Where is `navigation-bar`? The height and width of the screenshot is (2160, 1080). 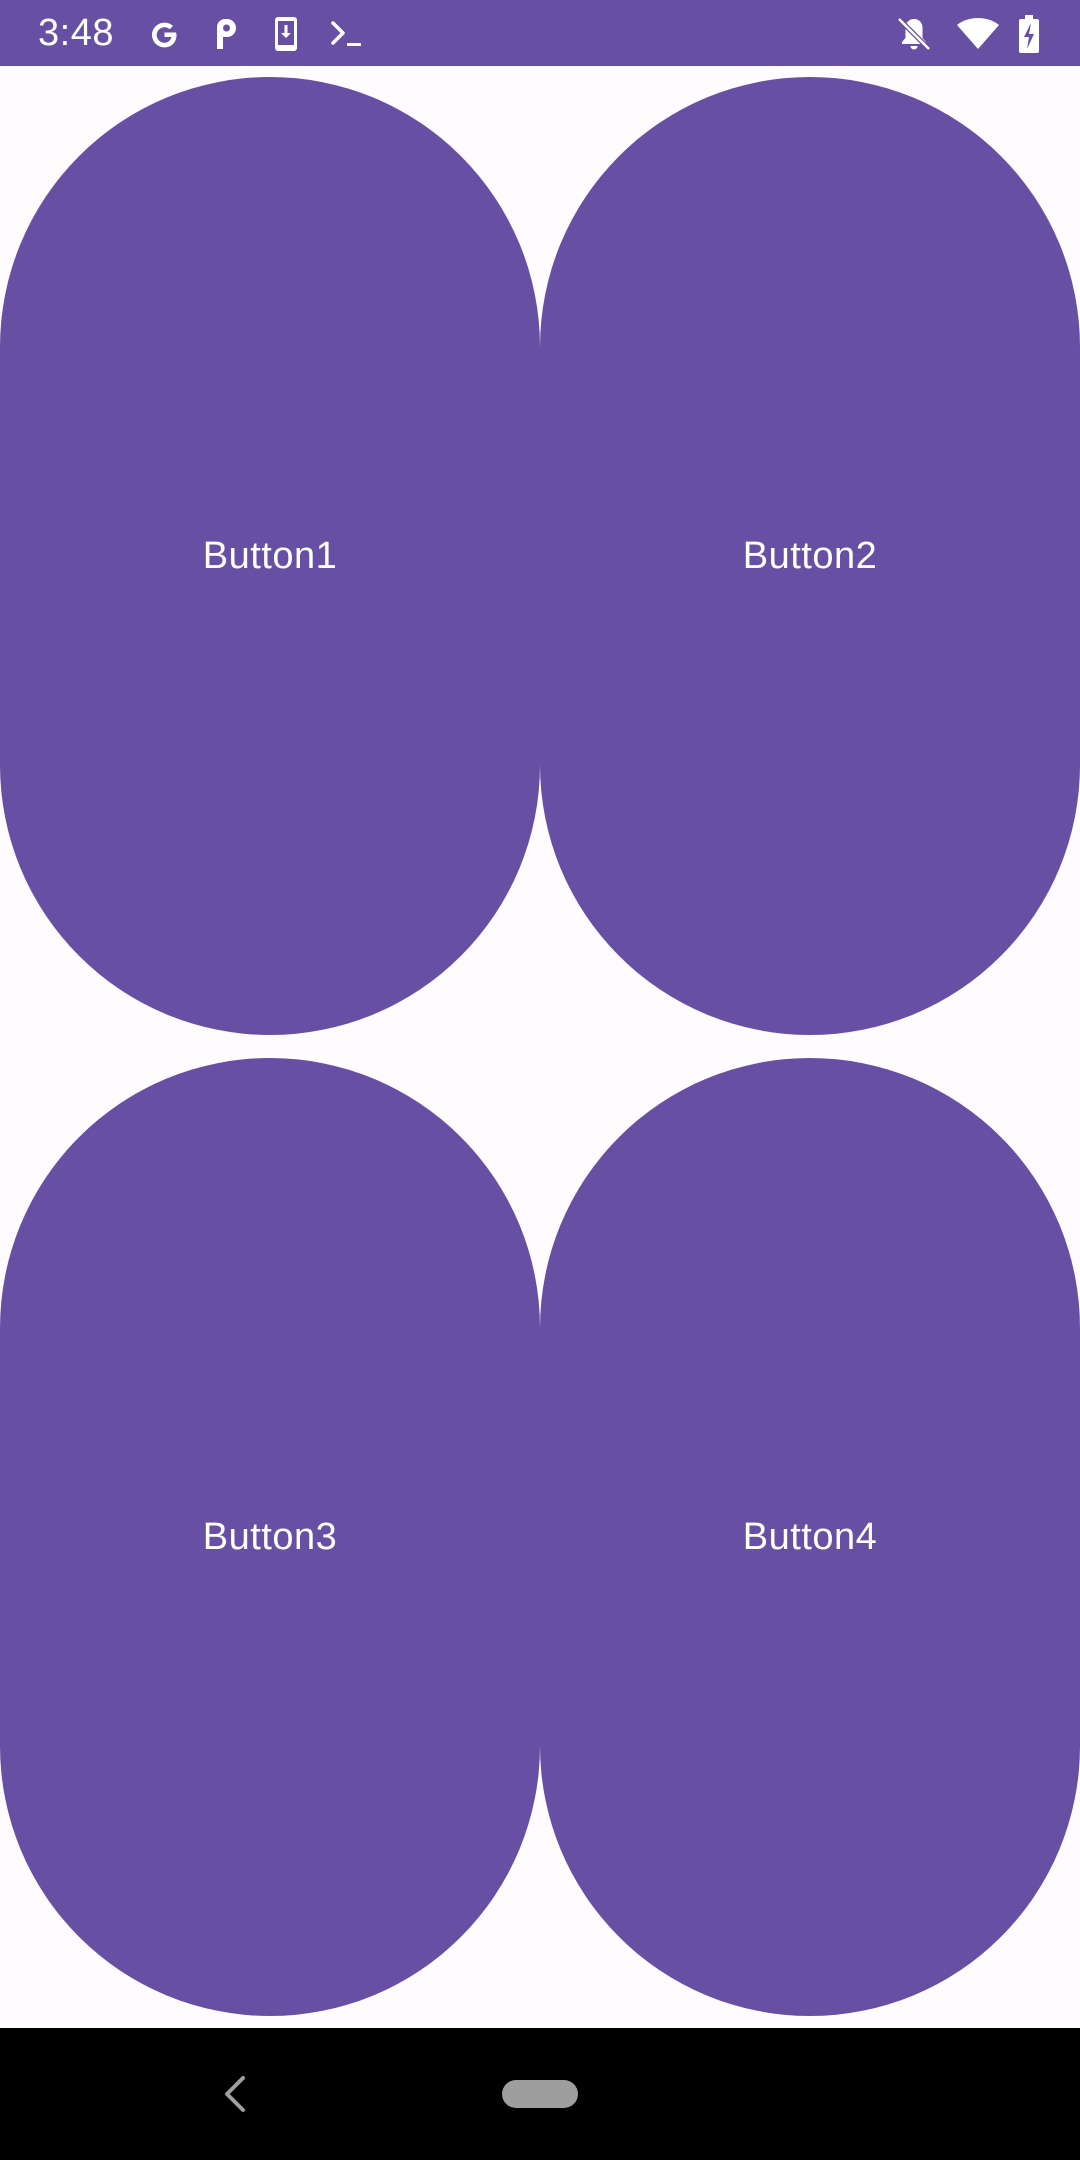 navigation-bar is located at coordinates (540, 2094).